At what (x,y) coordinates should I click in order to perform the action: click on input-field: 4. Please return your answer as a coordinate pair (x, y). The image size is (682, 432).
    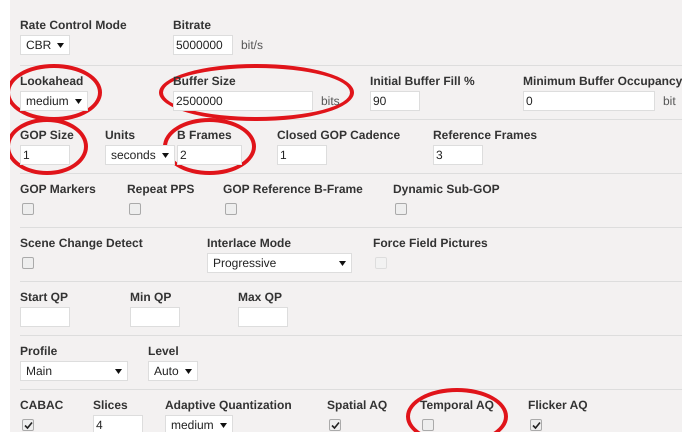
    Looking at the image, I should click on (118, 423).